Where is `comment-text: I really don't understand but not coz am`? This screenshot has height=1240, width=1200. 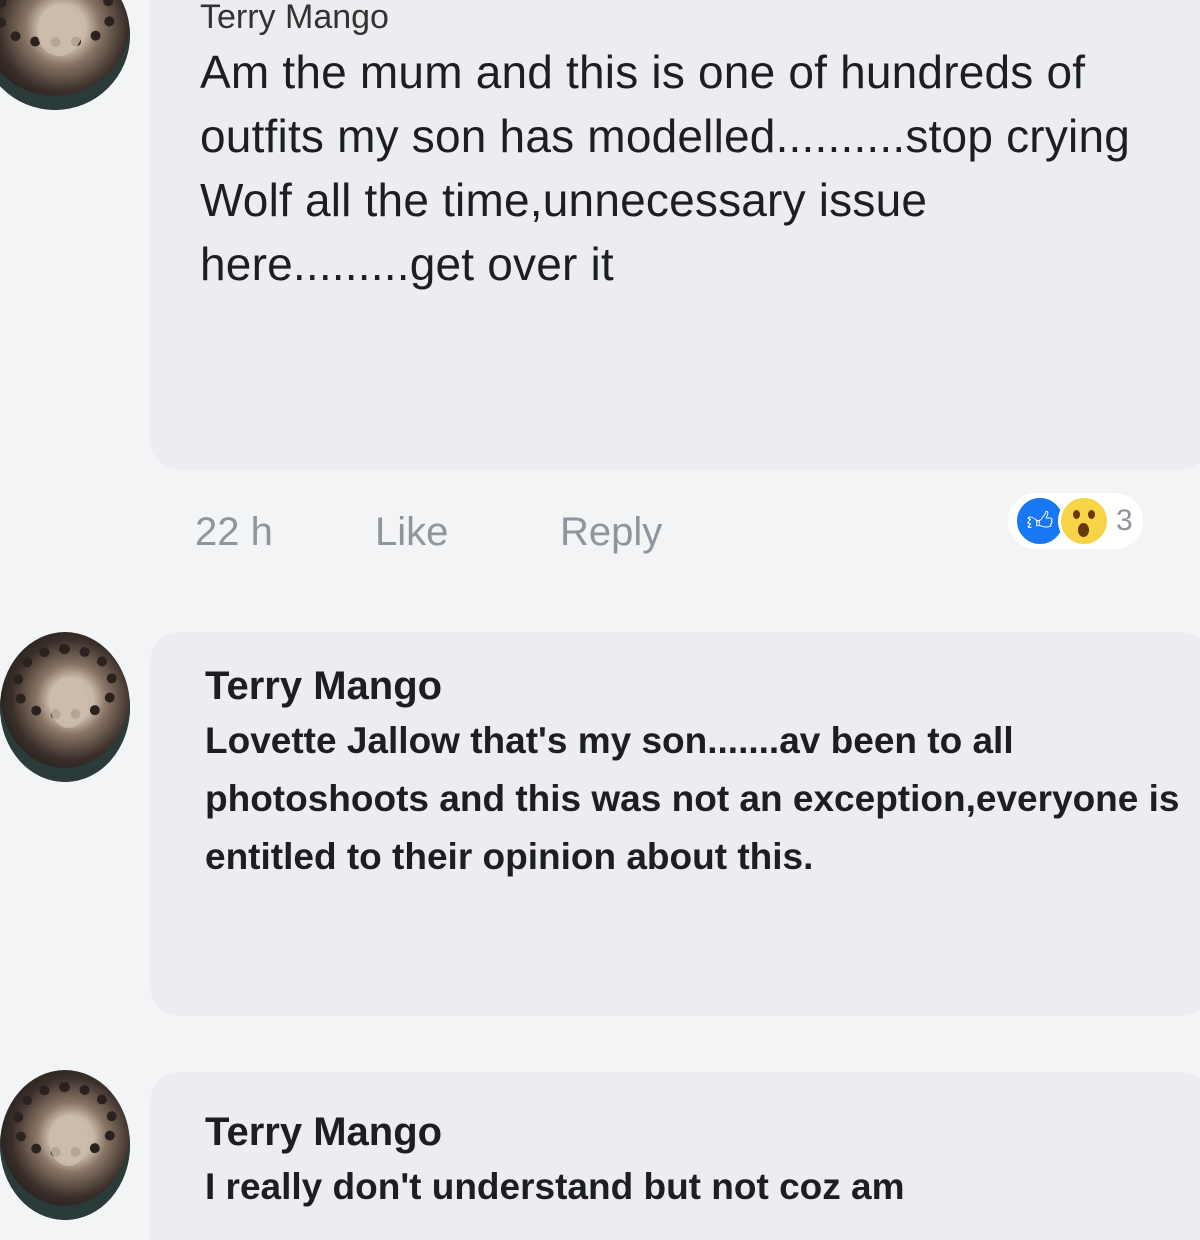
comment-text: I really don't understand but not coz am is located at coordinates (555, 1186).